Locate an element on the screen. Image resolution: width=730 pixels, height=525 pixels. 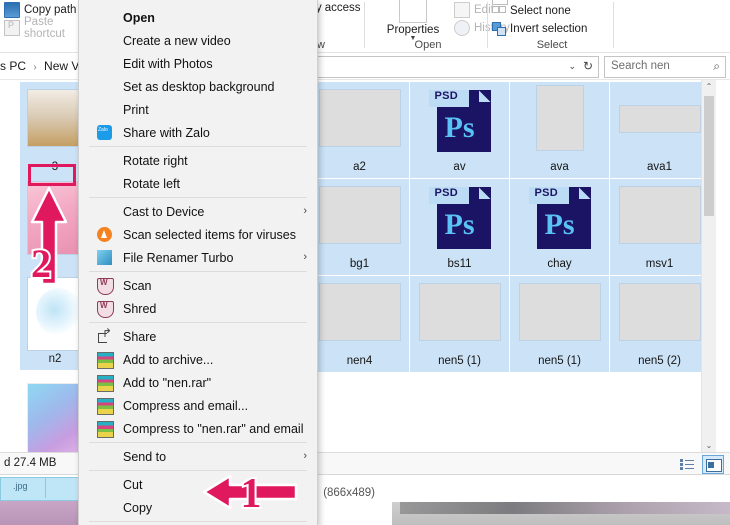
scrollbar-thumb is located at coordinates (709, 156).